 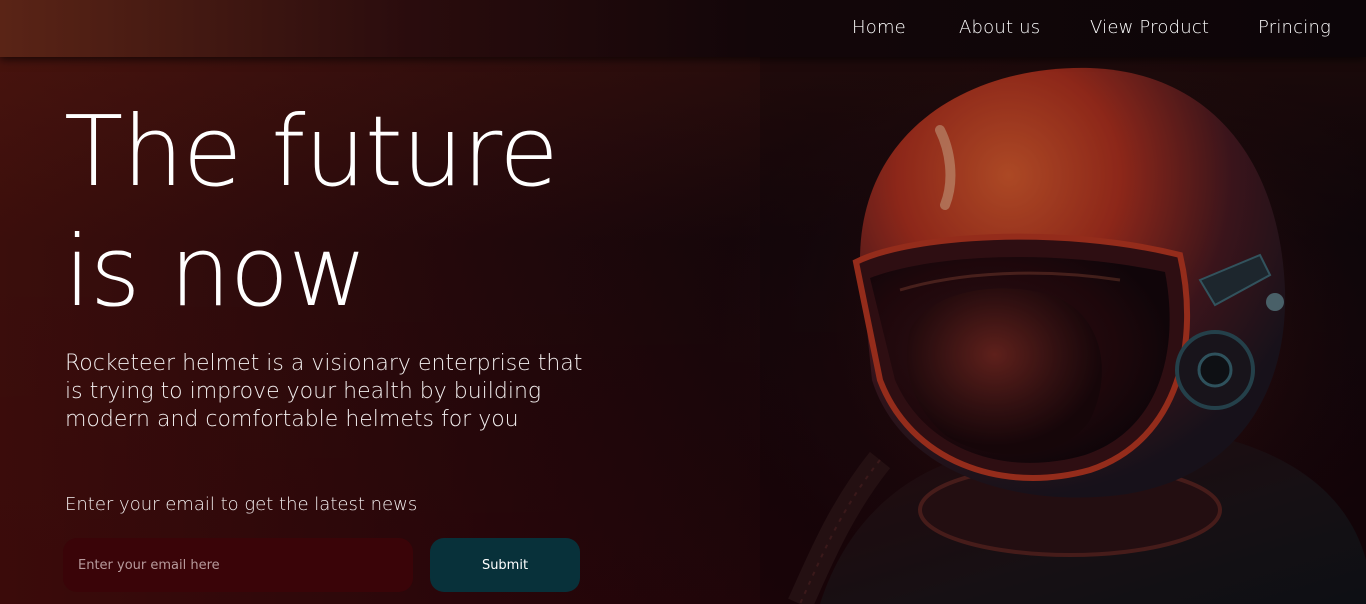 I want to click on hero-title-line-1: The future, so click(x=311, y=151).